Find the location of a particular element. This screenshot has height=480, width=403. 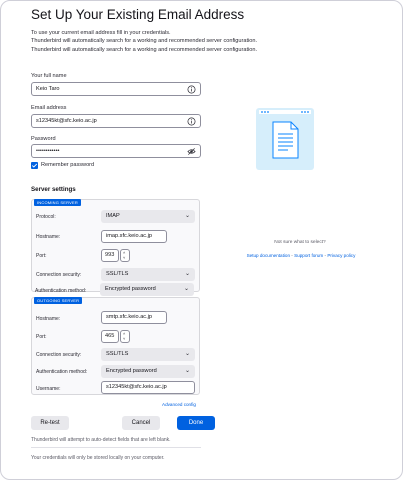

advanced-config-link: Advanced config is located at coordinates (179, 404).